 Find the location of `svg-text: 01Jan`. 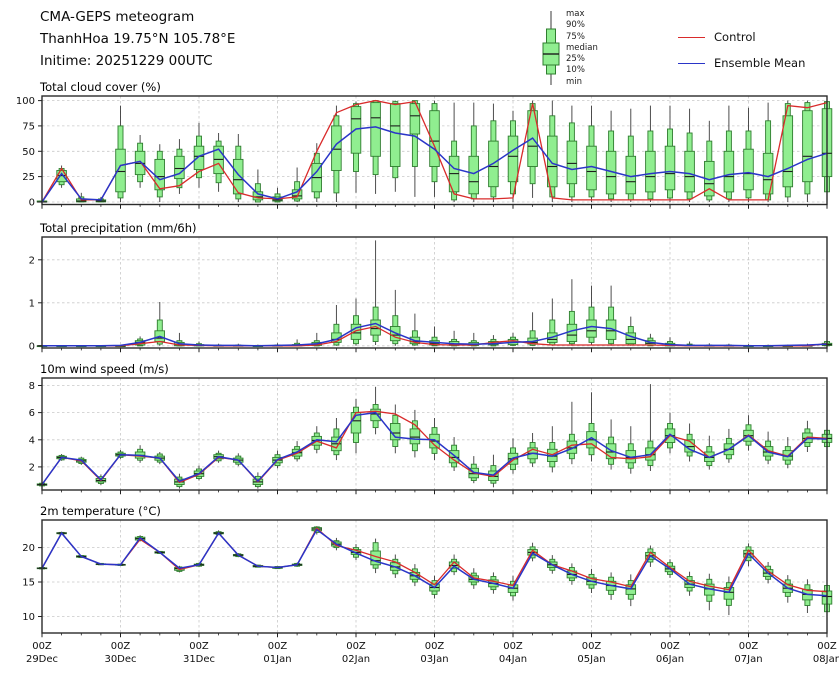

svg-text: 01Jan is located at coordinates (277, 659).